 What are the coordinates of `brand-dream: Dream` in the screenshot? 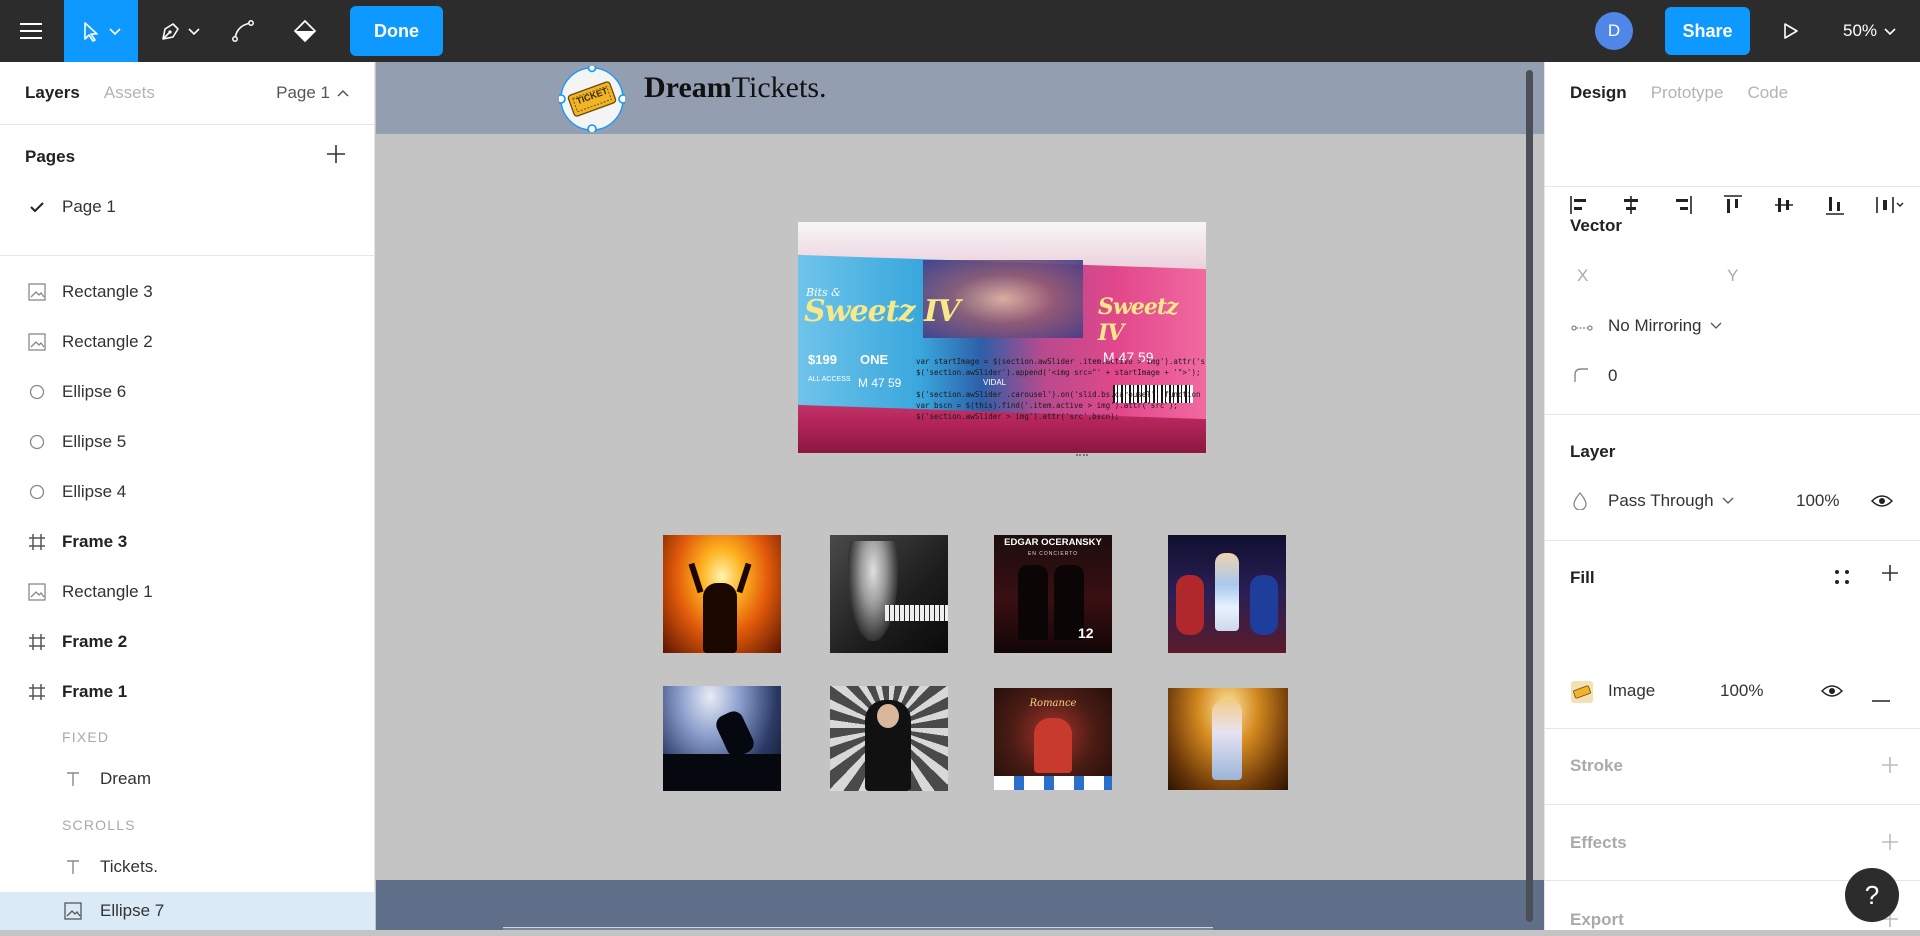 It's located at (688, 87).